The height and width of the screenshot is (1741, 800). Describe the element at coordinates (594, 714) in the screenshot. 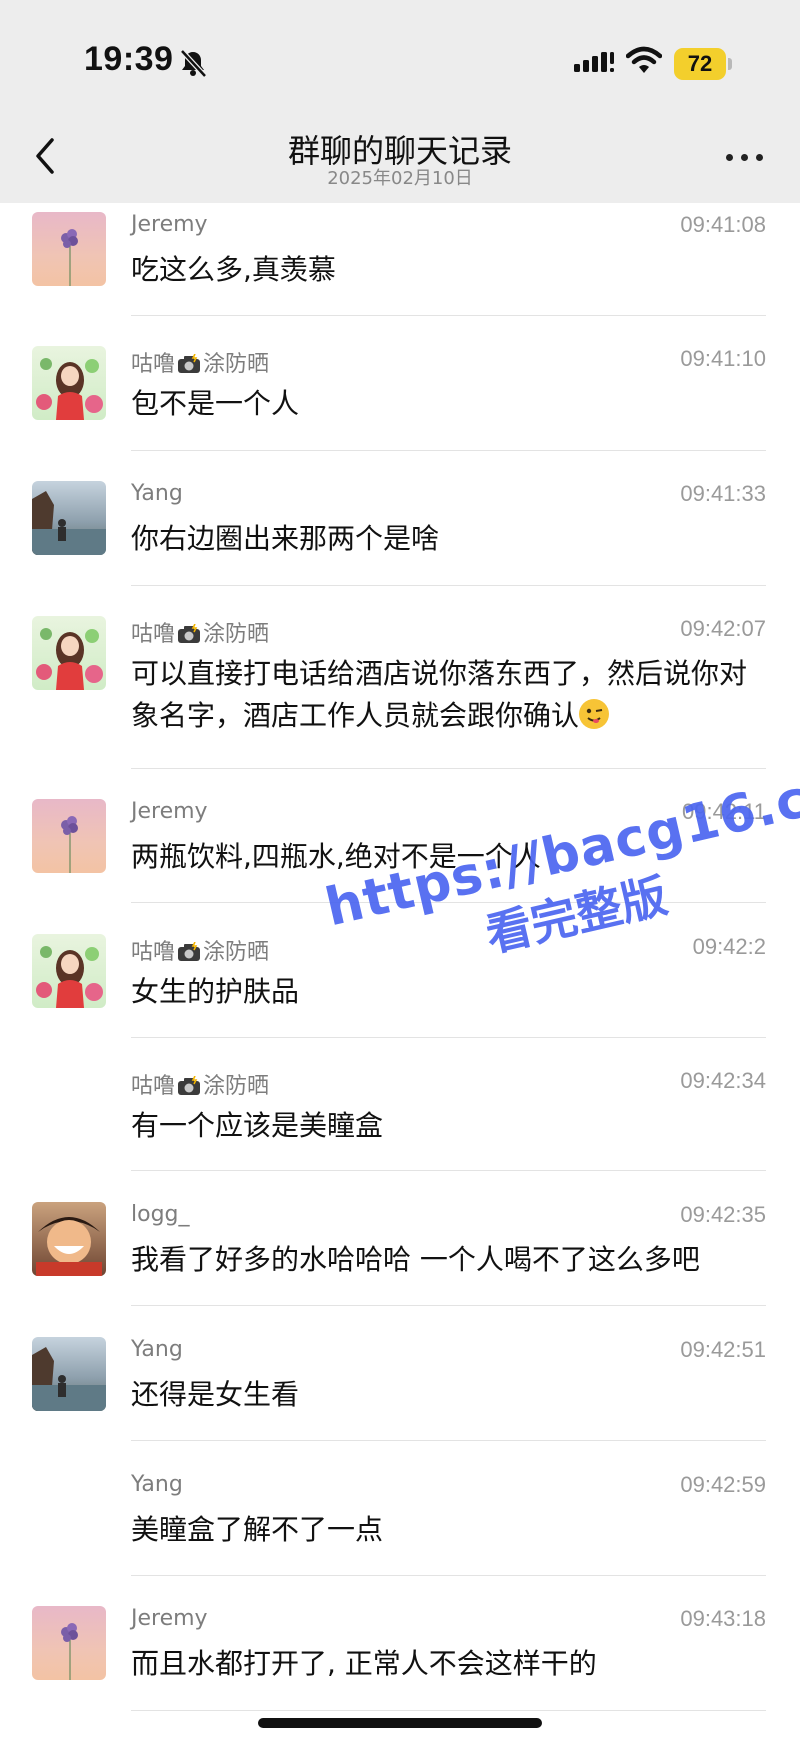

I see `winking-face-icon` at that location.